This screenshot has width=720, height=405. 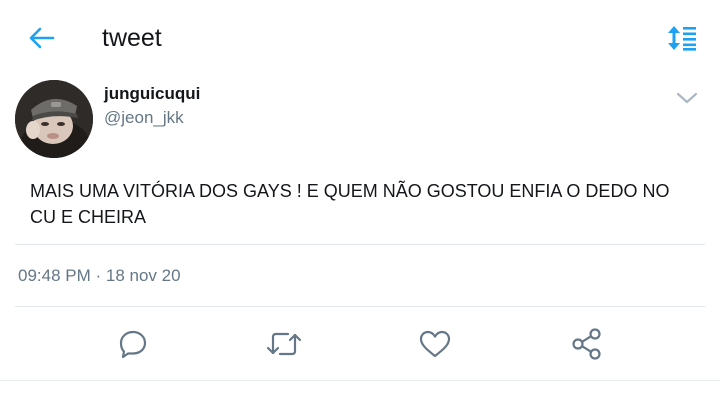 I want to click on sort-icon, so click(x=682, y=38).